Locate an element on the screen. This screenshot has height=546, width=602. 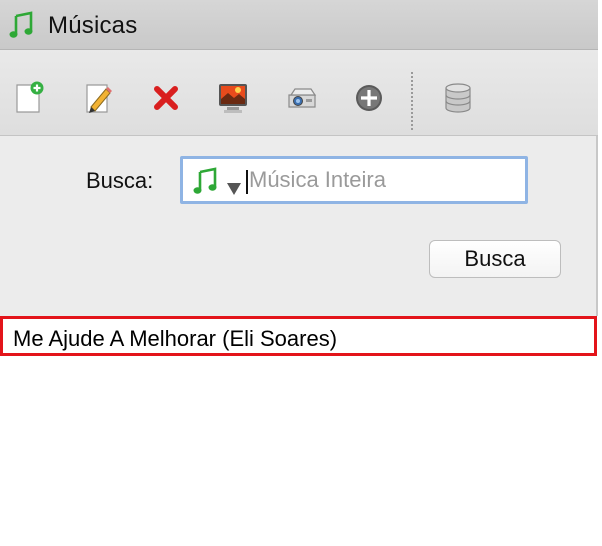
search-input is located at coordinates (384, 180).